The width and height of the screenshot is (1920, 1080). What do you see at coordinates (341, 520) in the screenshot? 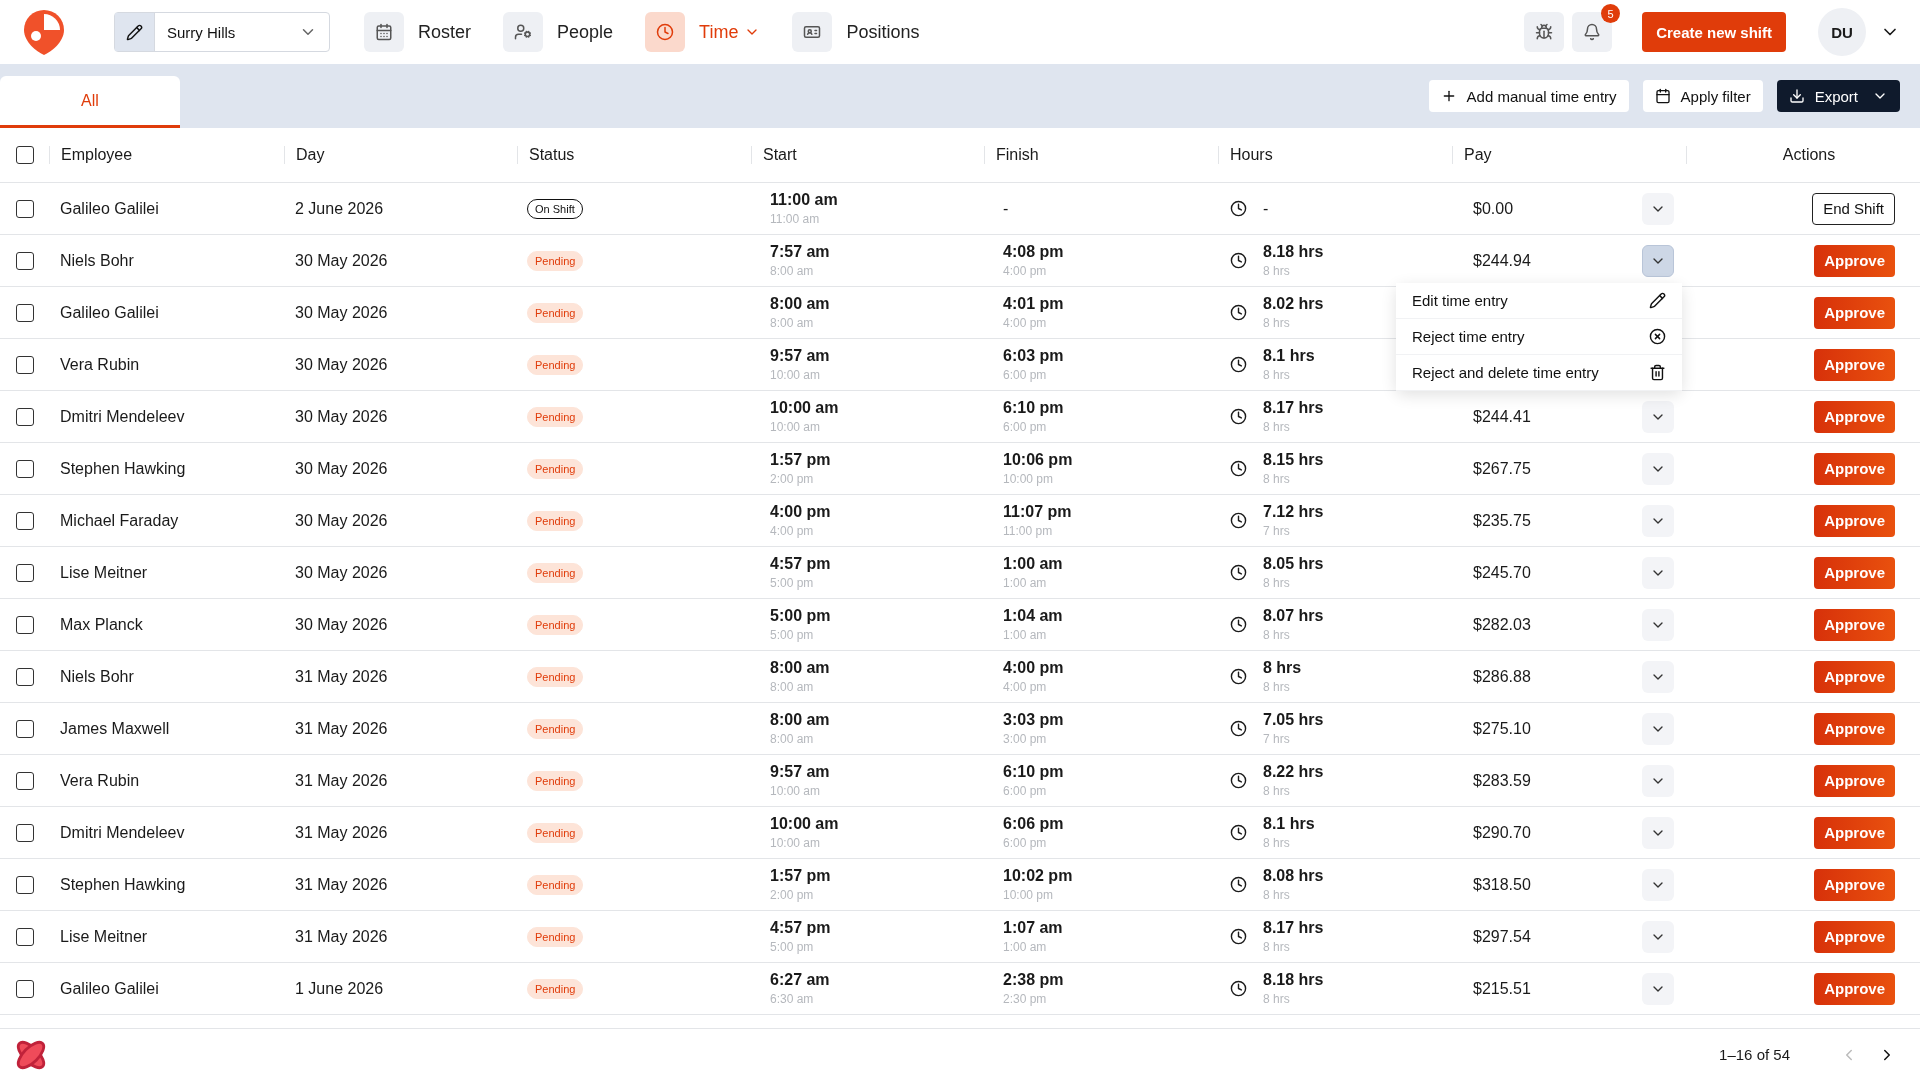
I see `day-cell-text: 30 May 2026` at bounding box center [341, 520].